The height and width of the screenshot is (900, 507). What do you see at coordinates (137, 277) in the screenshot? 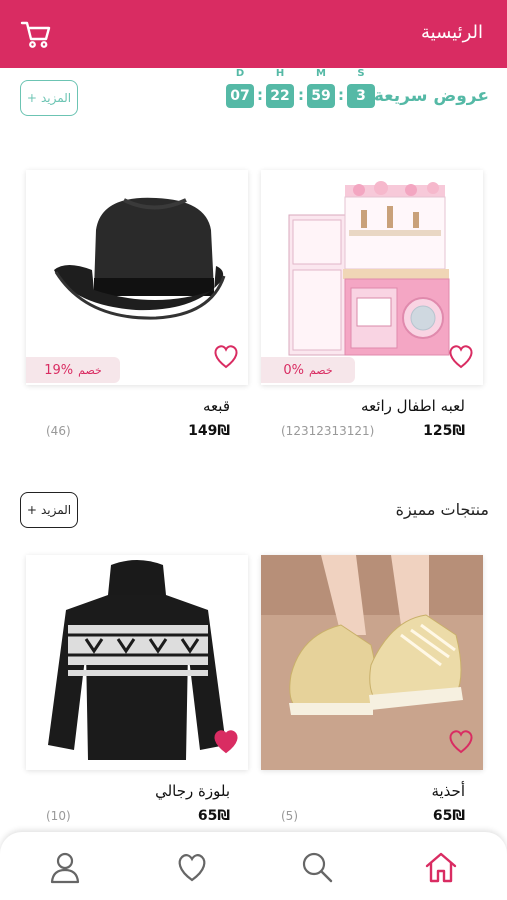
I see `product-image: خصم 19%` at bounding box center [137, 277].